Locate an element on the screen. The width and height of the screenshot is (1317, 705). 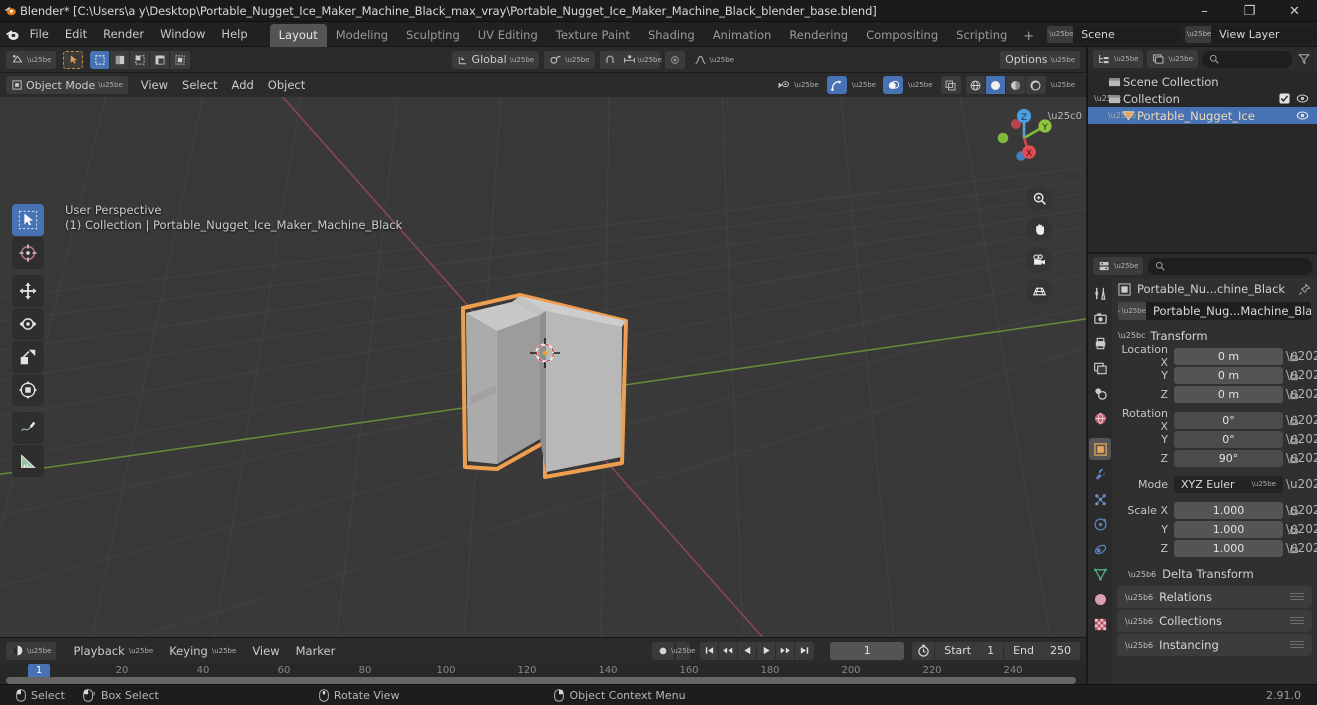
pin-icon is located at coordinates (1304, 289).